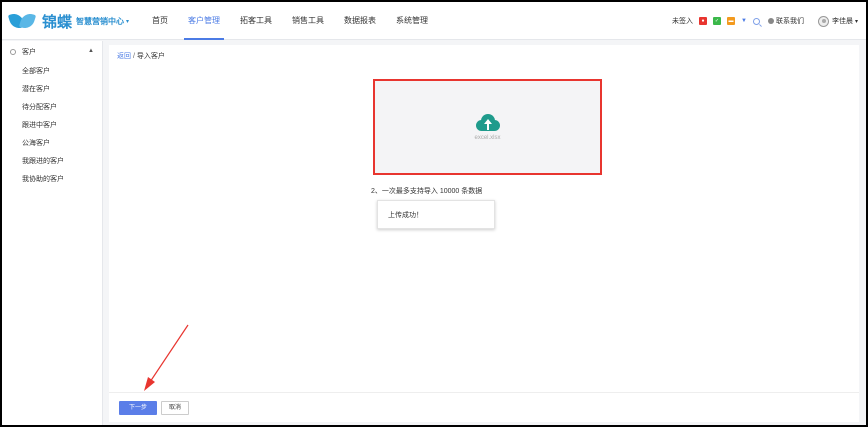 The width and height of the screenshot is (868, 427). I want to click on sidebar-item-all-customers: 全部客户, so click(52, 72).